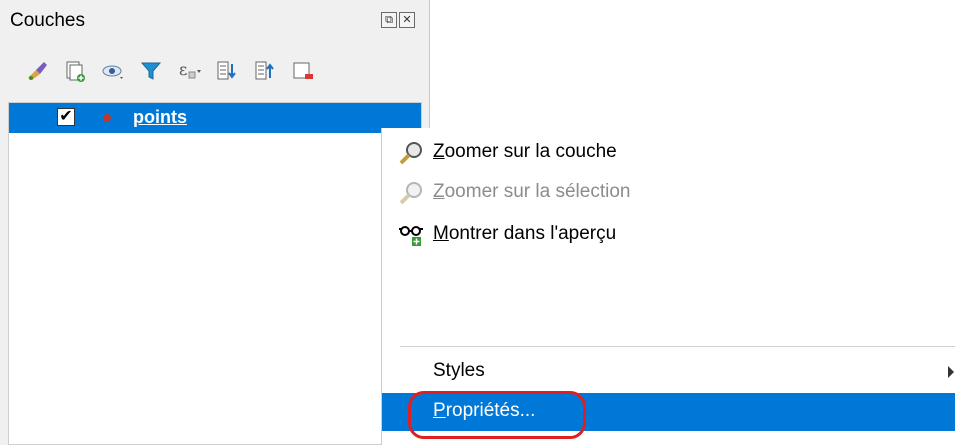  Describe the element at coordinates (525, 151) in the screenshot. I see `menu-item-label: Zoomer sur la couche` at that location.